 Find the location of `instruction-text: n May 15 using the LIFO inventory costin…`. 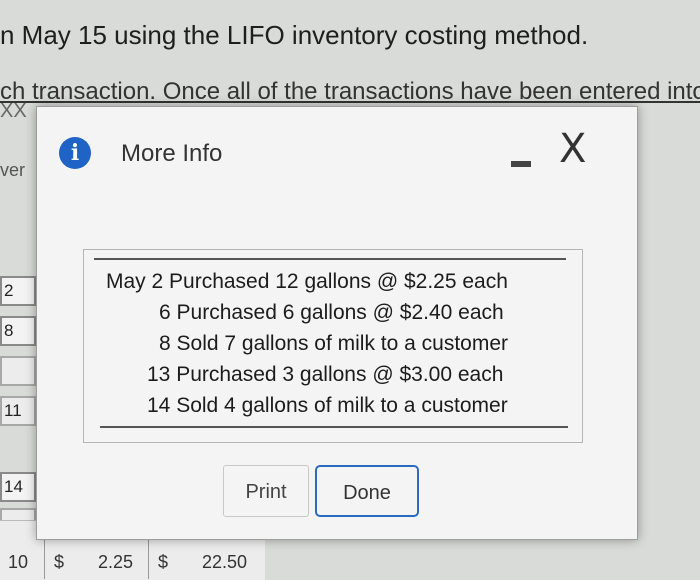

instruction-text: n May 15 using the LIFO inventory costin… is located at coordinates (294, 35).